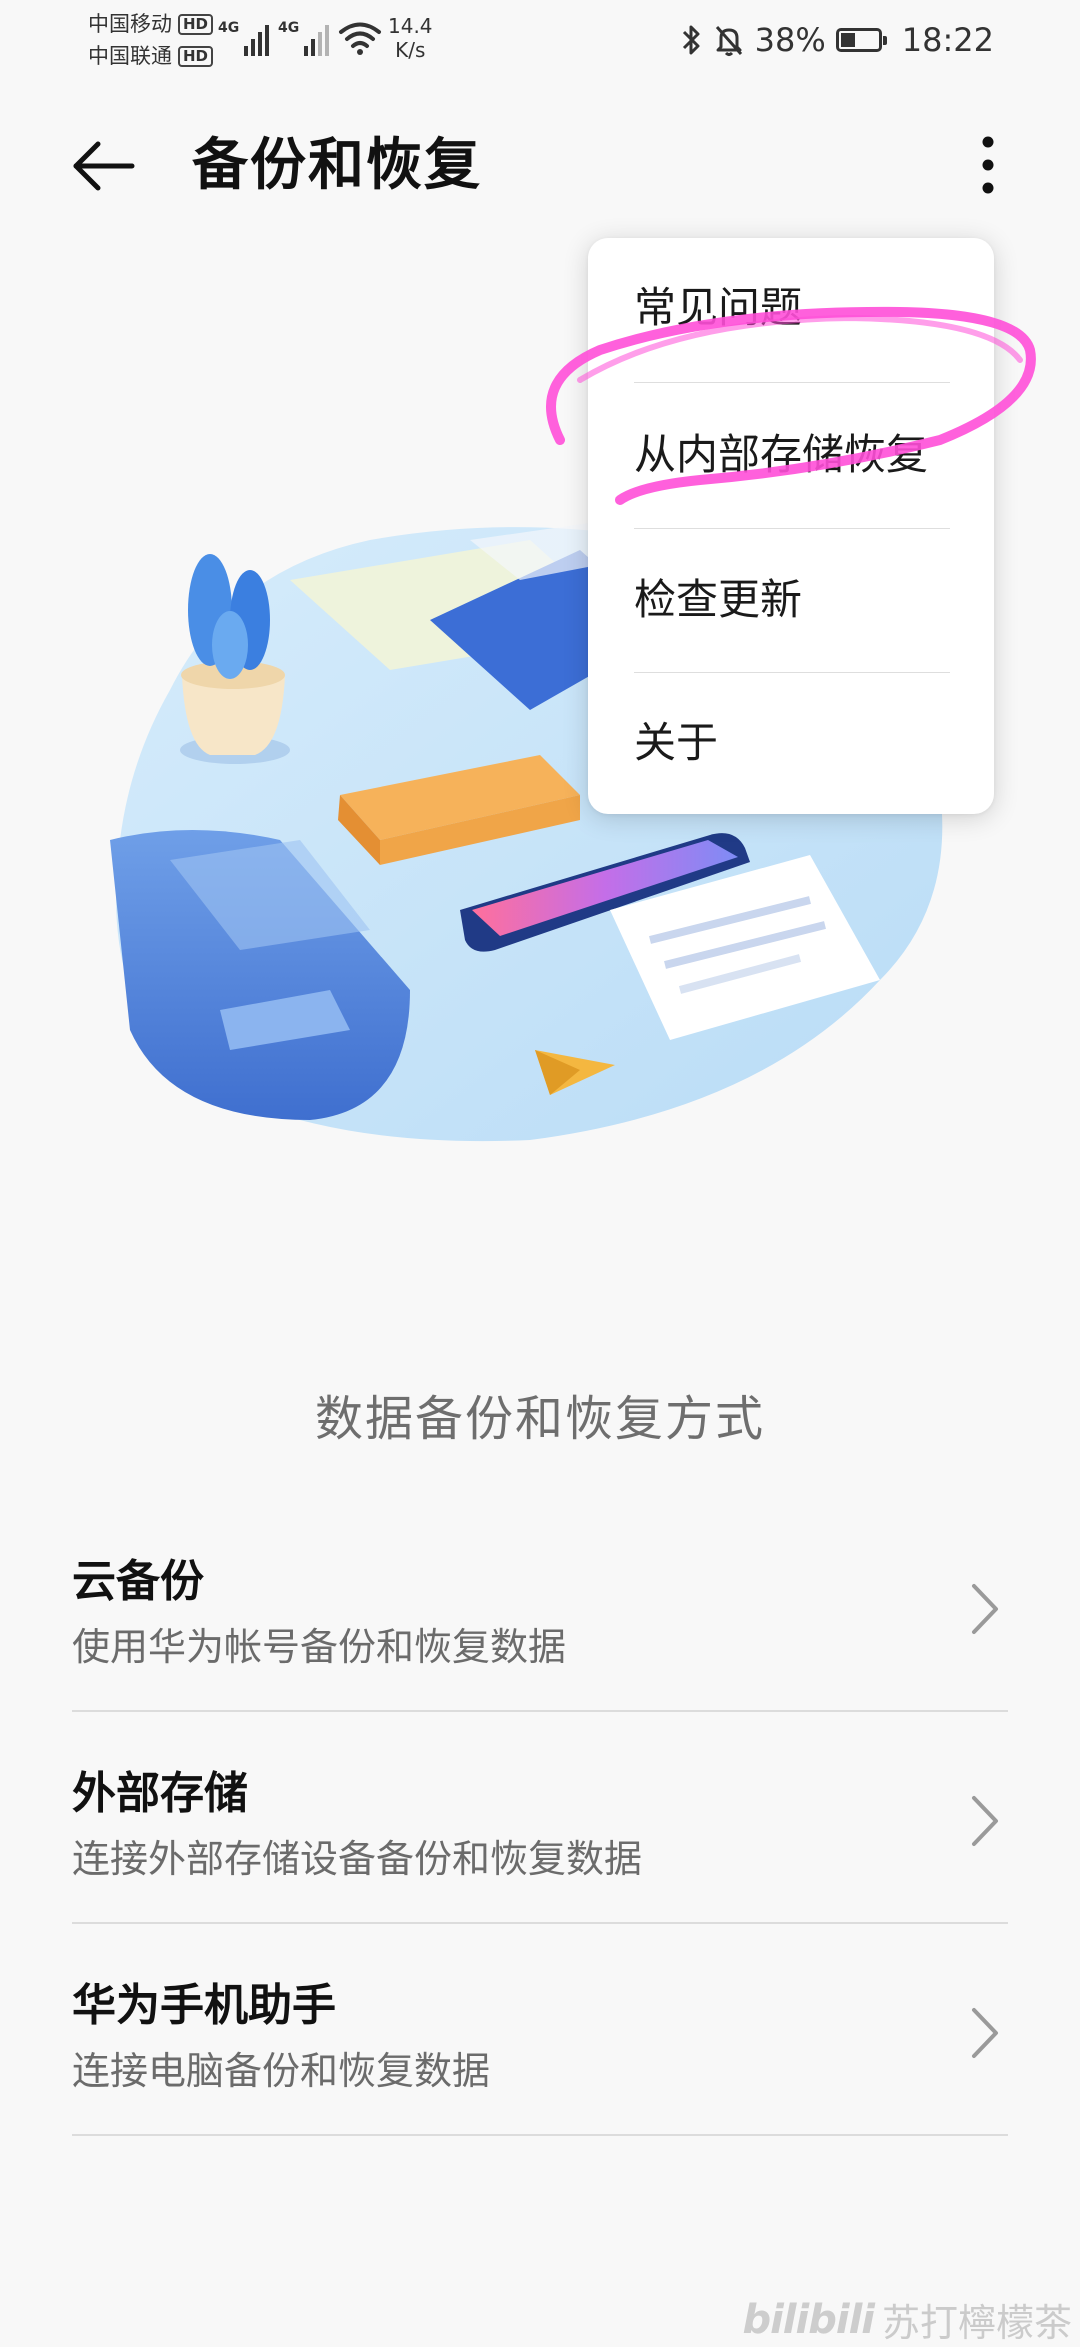  Describe the element at coordinates (289, 28) in the screenshot. I see `network-type-2: 4G` at that location.